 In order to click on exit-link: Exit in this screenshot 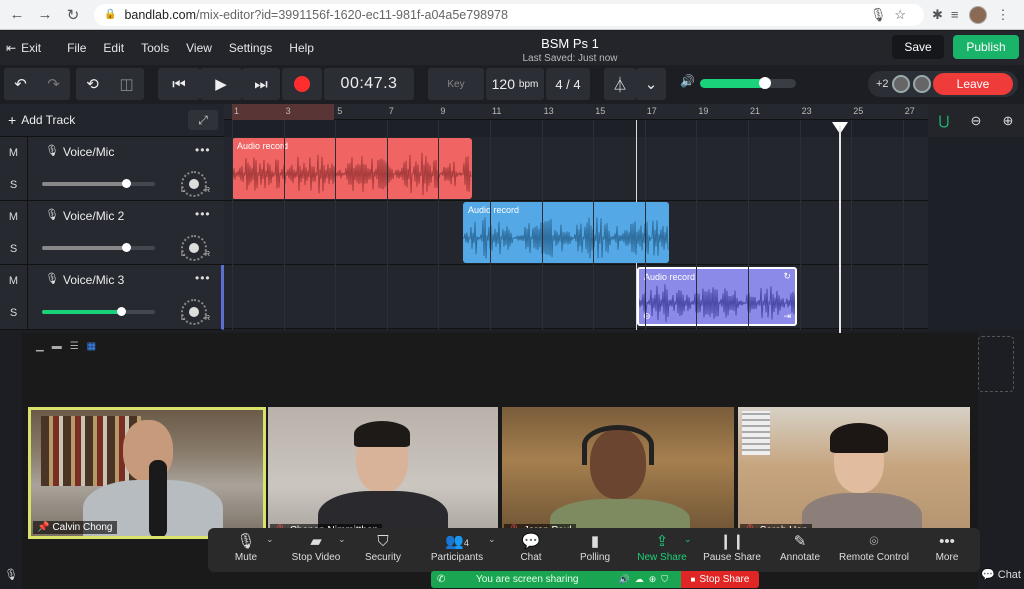, I will do `click(31, 48)`.